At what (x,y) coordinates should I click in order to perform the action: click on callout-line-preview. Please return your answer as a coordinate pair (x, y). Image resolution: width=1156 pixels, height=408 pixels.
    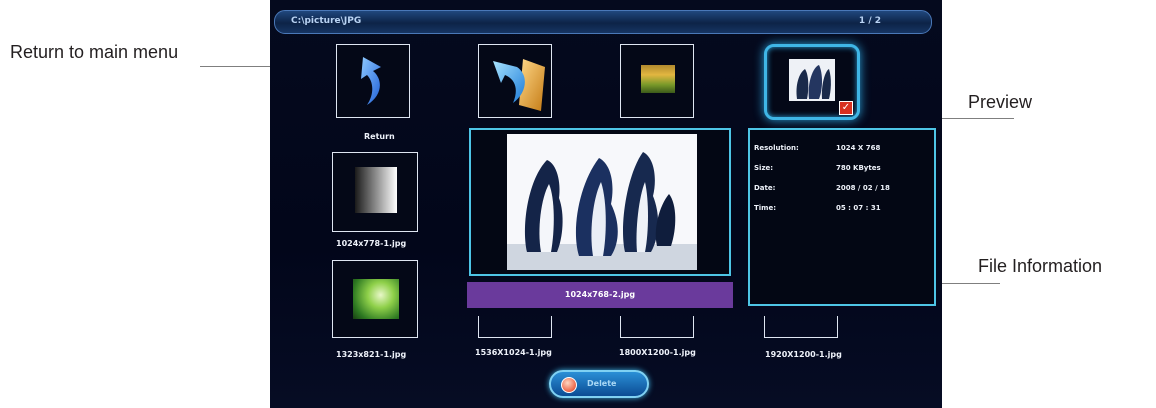
    Looking at the image, I should click on (978, 118).